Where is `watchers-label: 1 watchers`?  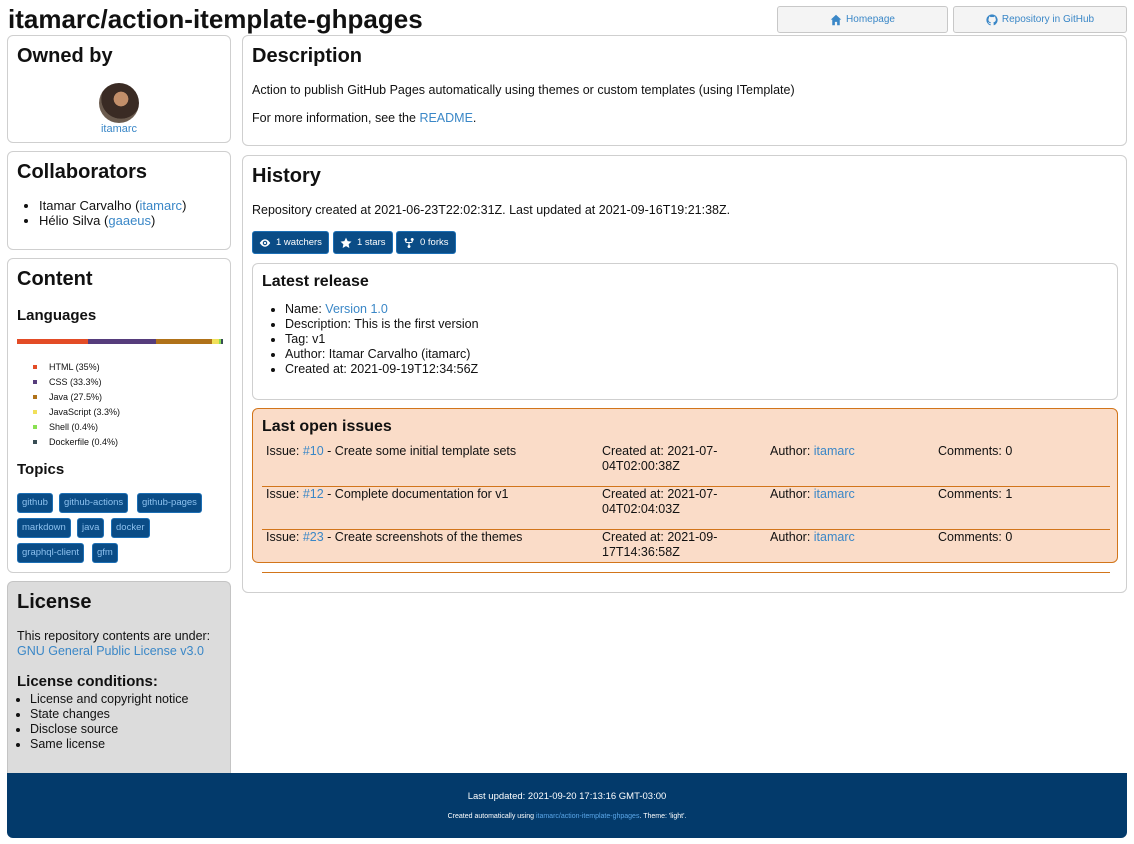 watchers-label: 1 watchers is located at coordinates (299, 242).